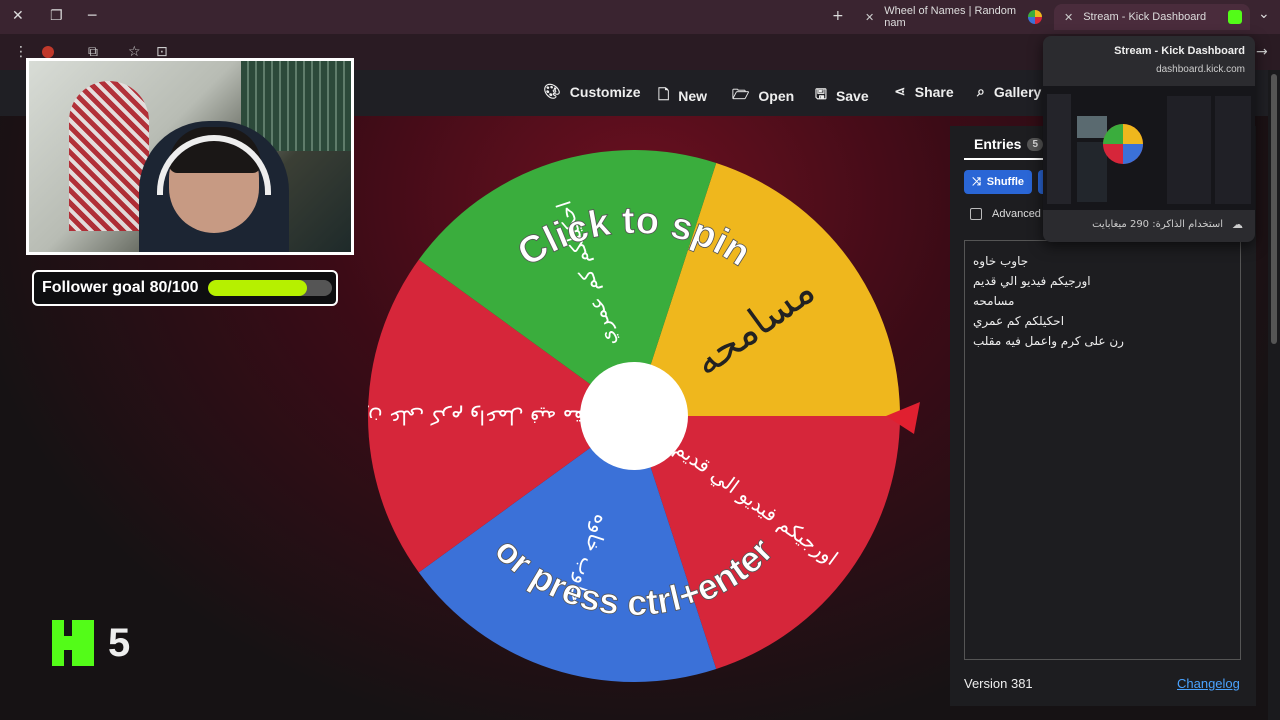 This screenshot has width=1280, height=720. I want to click on follower-goal-widget: Follower goal 80/100, so click(185, 288).